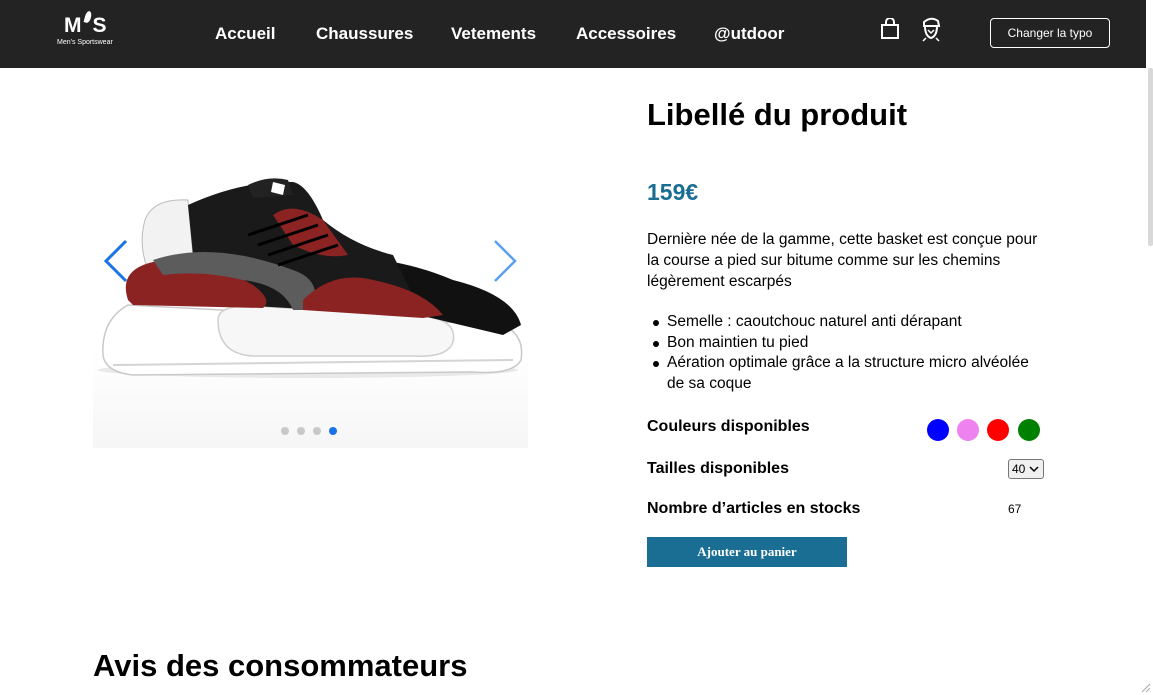  What do you see at coordinates (728, 426) in the screenshot?
I see `colors-label: Couleurs disponibles` at bounding box center [728, 426].